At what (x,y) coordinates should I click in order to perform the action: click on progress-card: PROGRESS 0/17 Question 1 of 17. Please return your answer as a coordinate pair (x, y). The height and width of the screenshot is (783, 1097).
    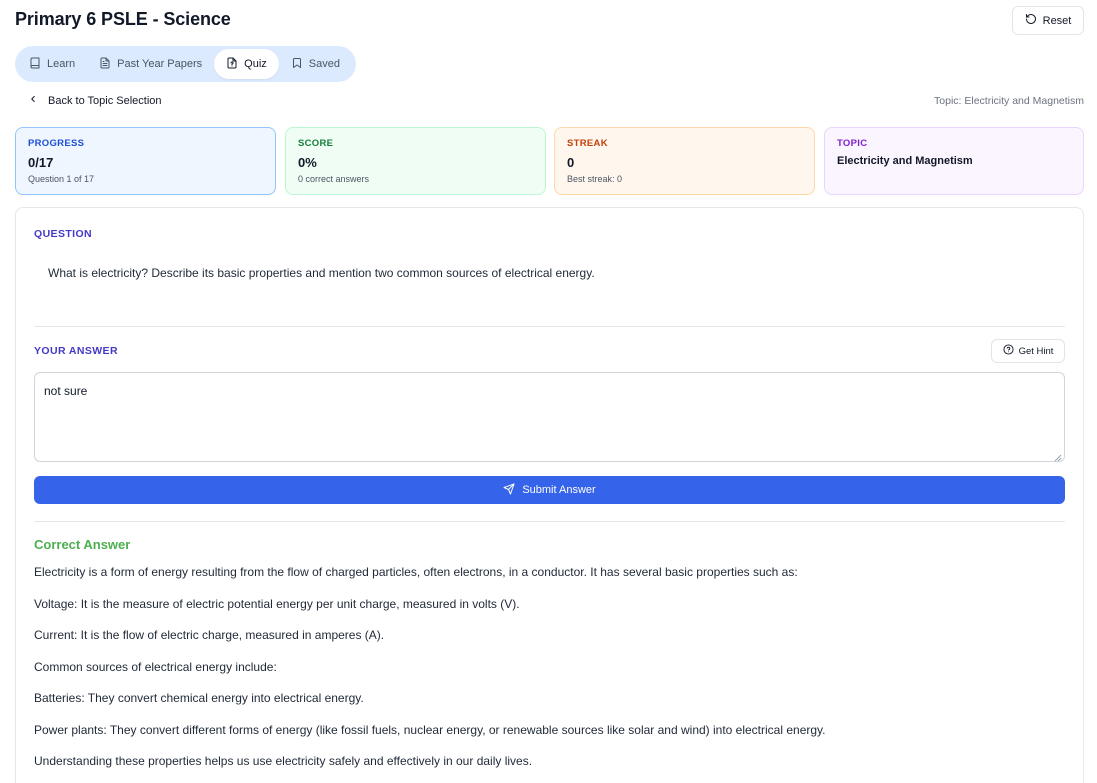
    Looking at the image, I should click on (145, 161).